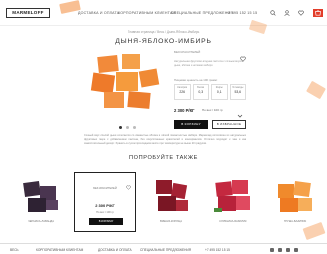 The height and width of the screenshot is (254, 327). What do you see at coordinates (238, 87) in the screenshot?
I see `nutrition-label-text: Углеводы` at bounding box center [238, 87].